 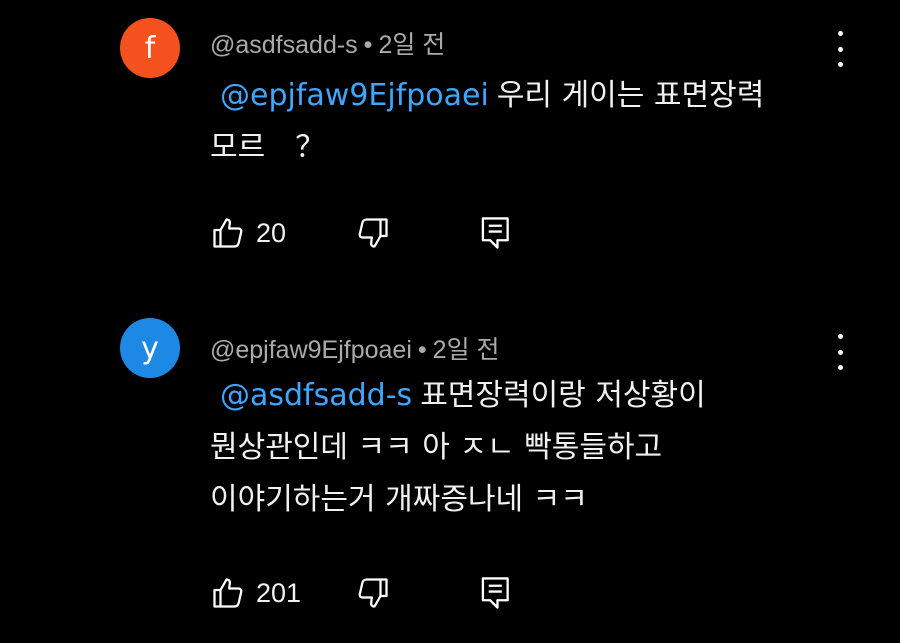 I want to click on comment-line: 모르 ？, so click(x=268, y=147).